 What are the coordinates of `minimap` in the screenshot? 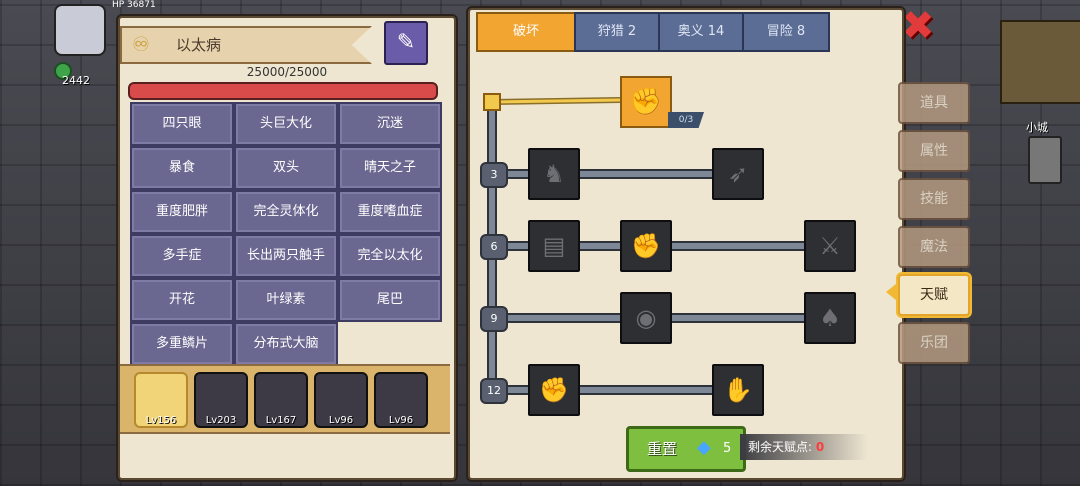 It's located at (1040, 62).